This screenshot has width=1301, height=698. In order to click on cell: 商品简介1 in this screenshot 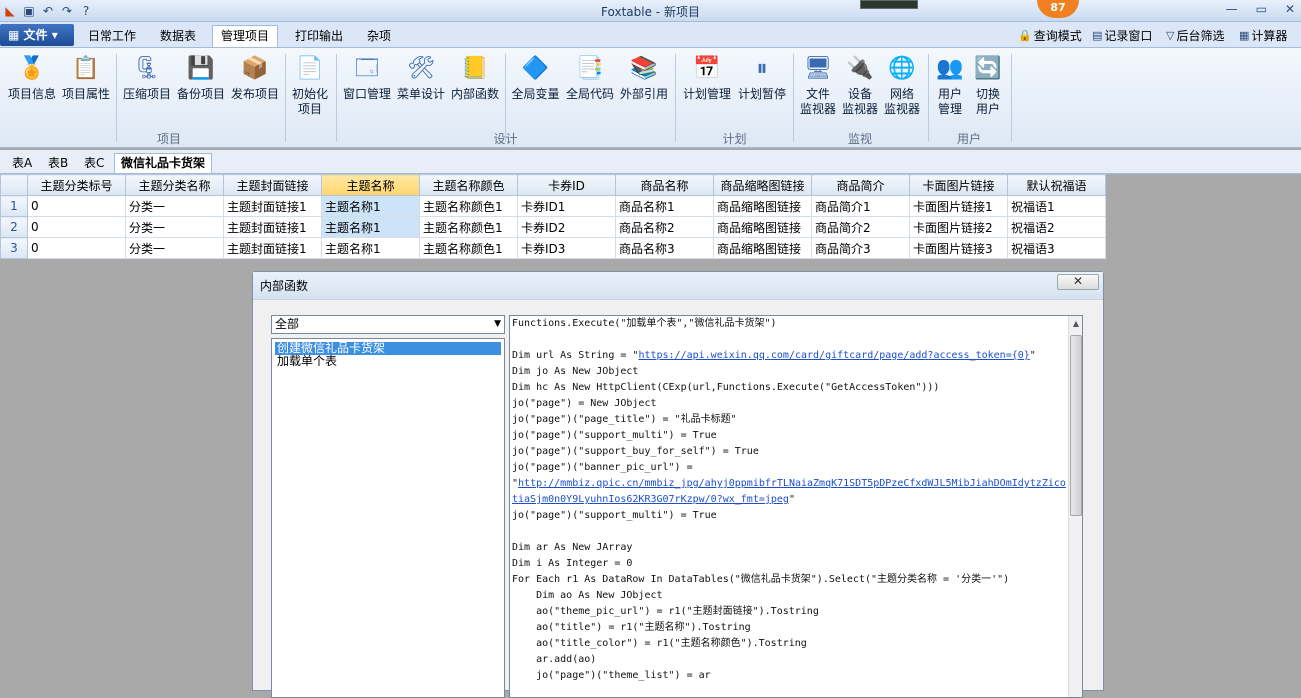, I will do `click(860, 206)`.